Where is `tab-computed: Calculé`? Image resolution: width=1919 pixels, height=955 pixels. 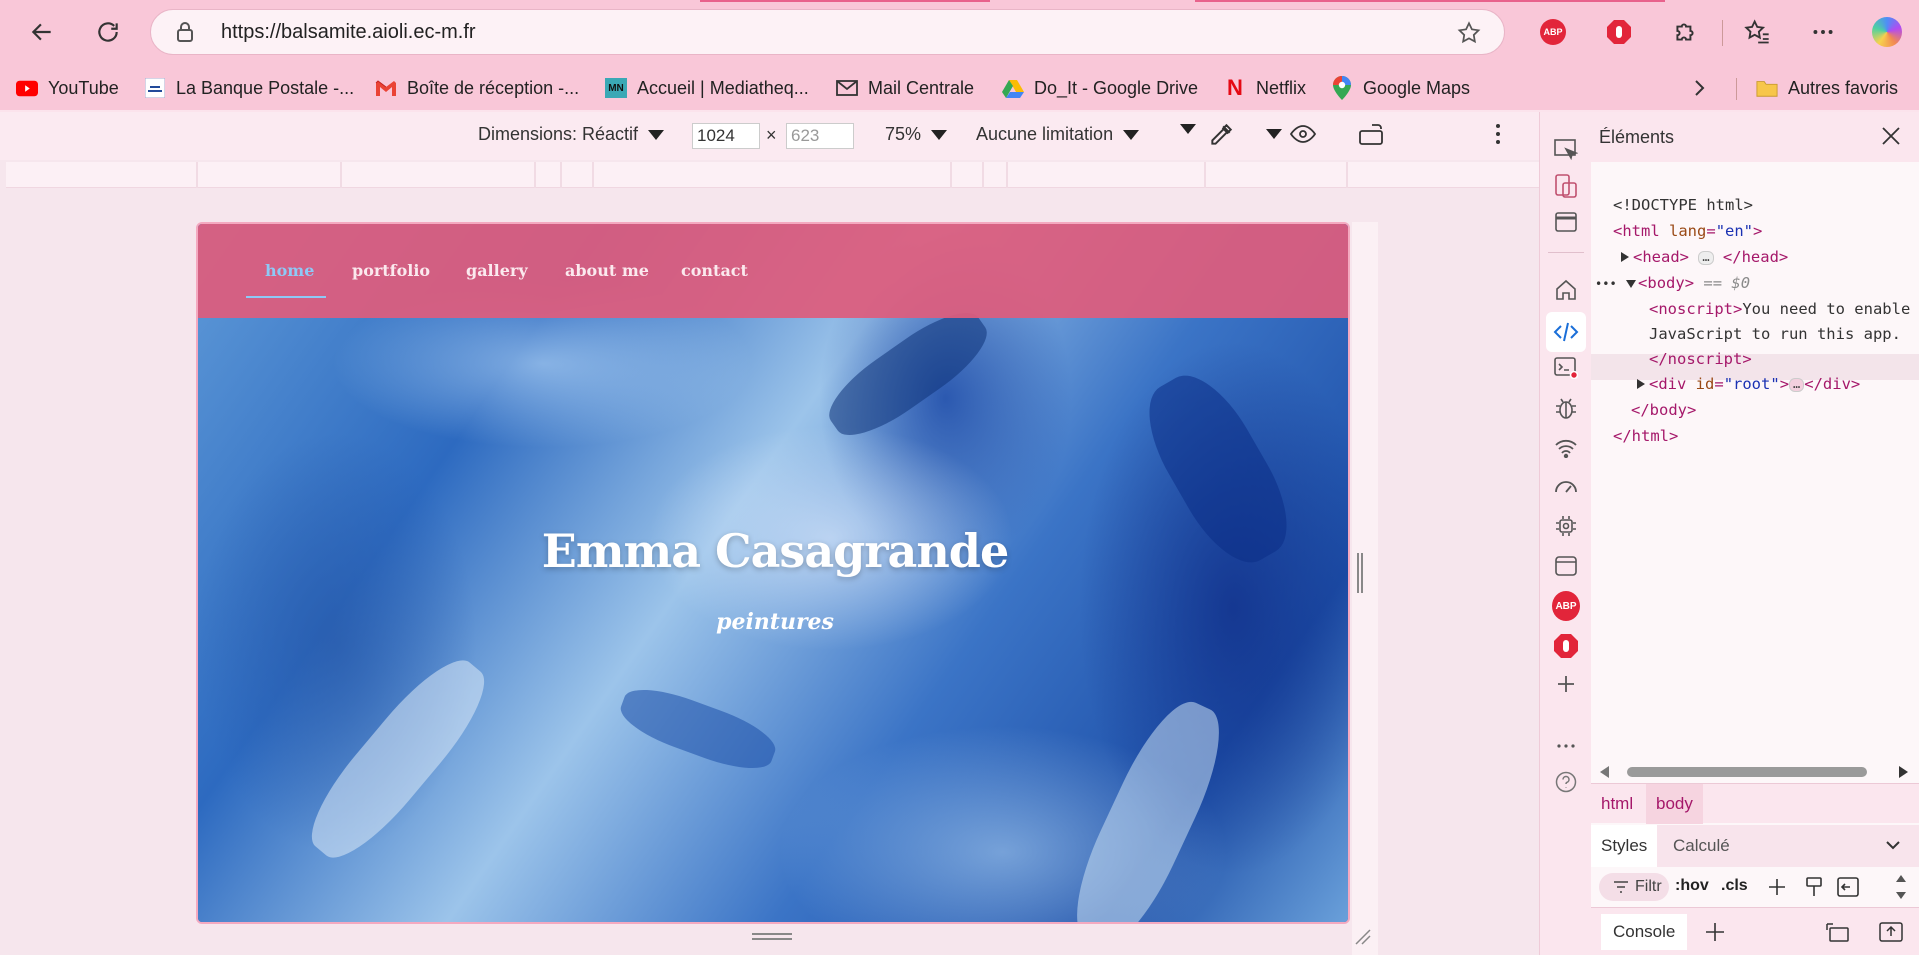
tab-computed: Calculé is located at coordinates (1701, 846).